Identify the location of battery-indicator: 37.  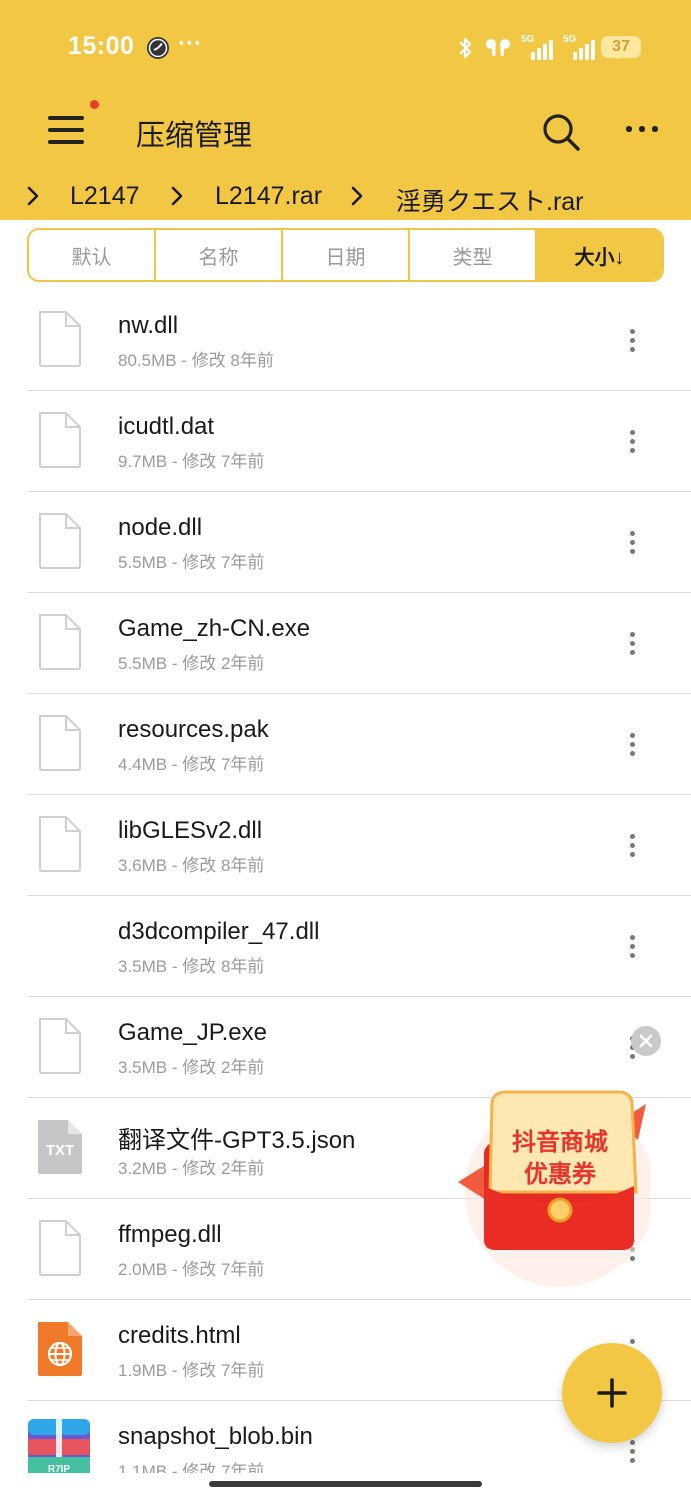
(621, 47).